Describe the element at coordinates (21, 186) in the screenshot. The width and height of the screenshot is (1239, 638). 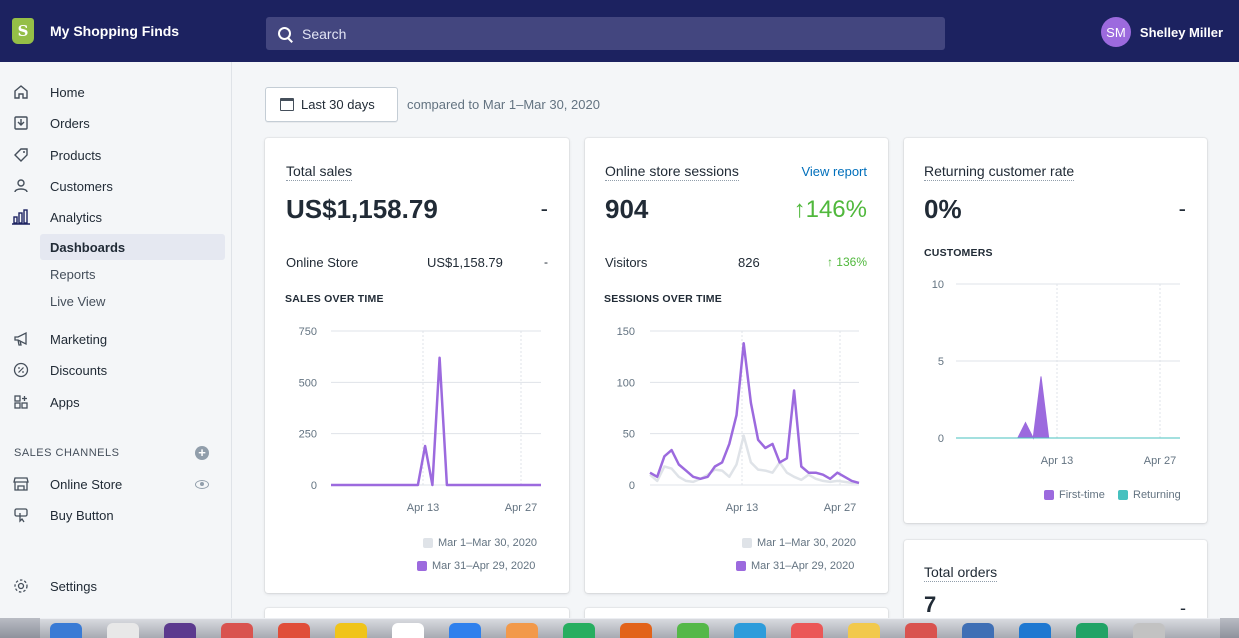
I see `person-icon` at that location.